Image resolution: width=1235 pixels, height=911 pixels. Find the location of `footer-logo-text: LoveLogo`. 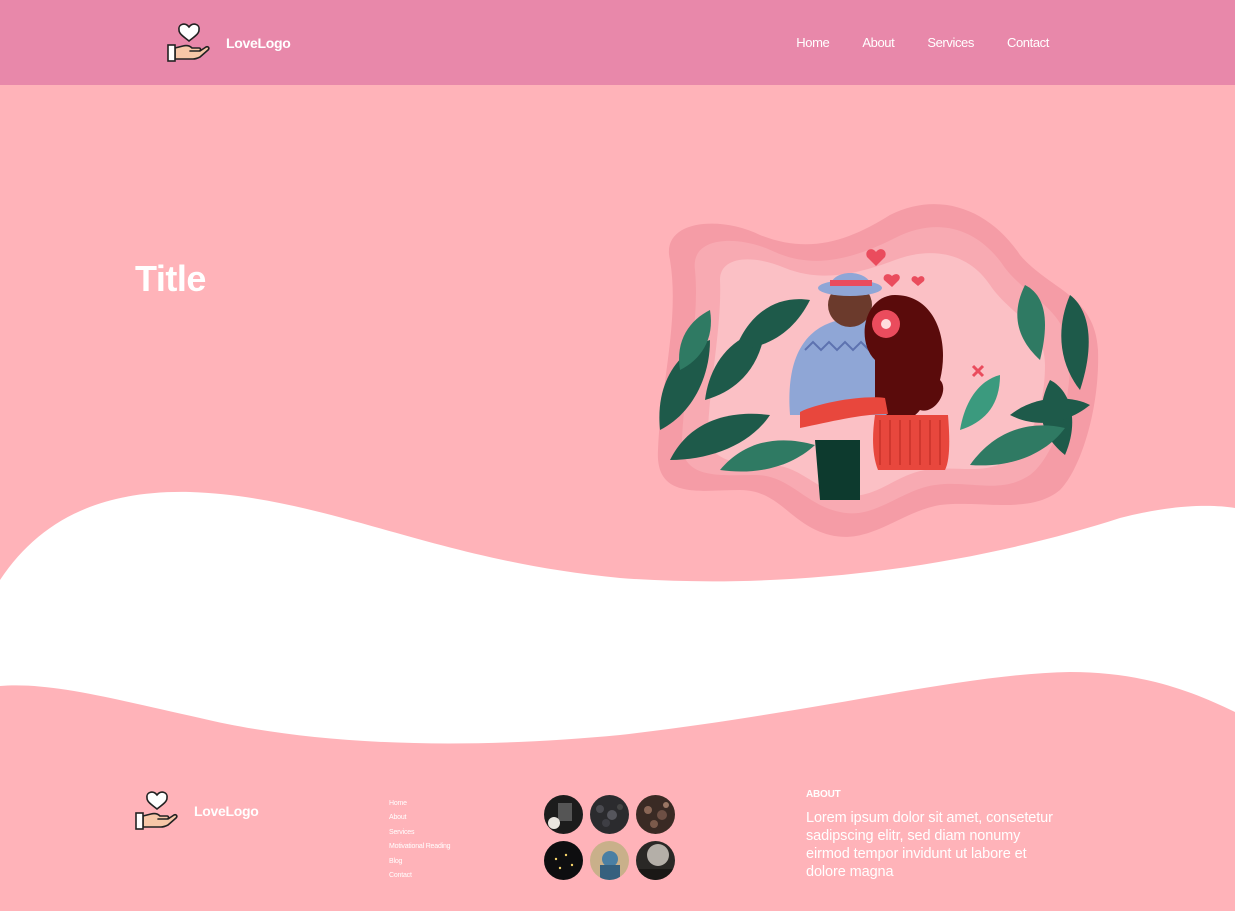

footer-logo-text: LoveLogo is located at coordinates (226, 811).